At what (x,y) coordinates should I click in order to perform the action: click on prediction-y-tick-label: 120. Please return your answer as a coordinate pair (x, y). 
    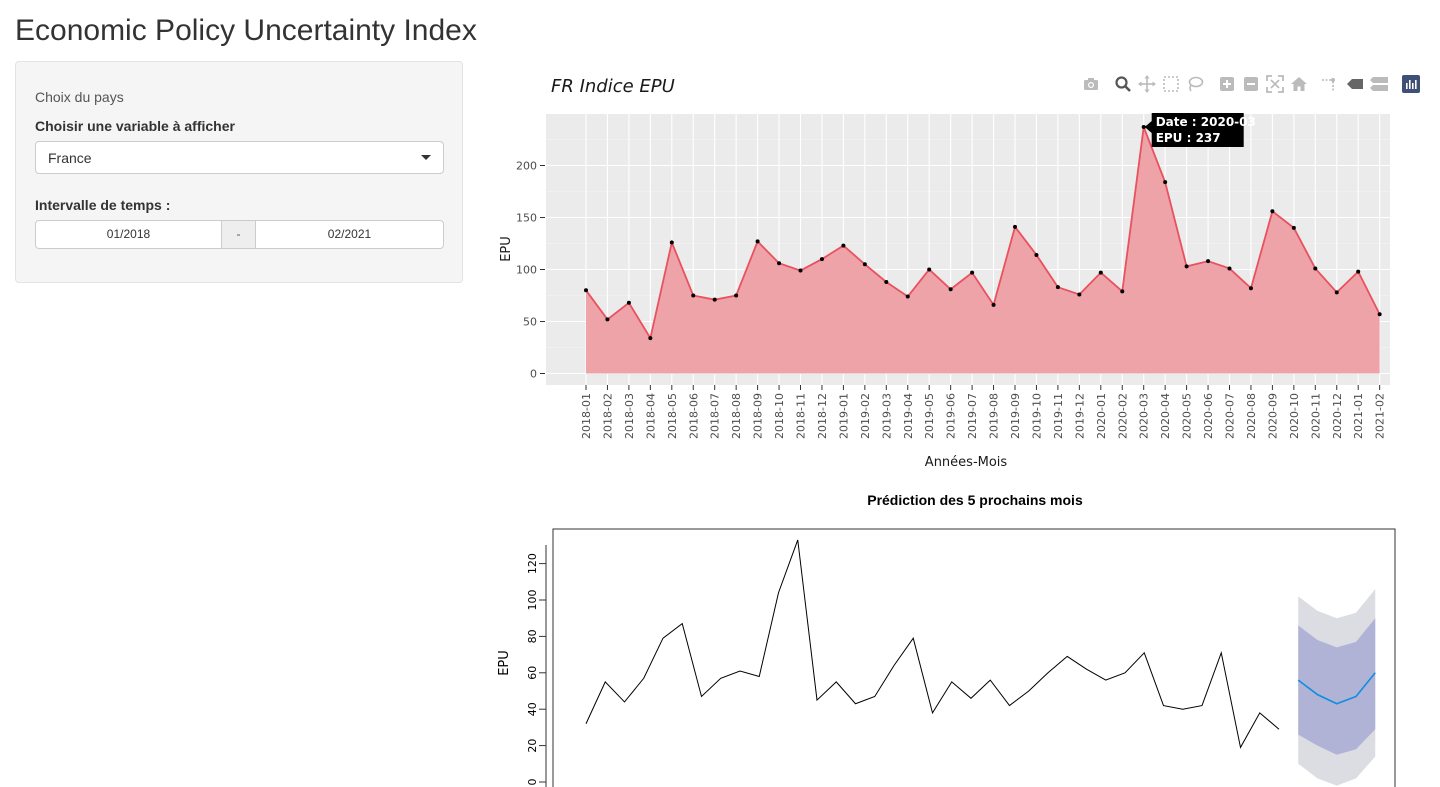
    Looking at the image, I should click on (532, 563).